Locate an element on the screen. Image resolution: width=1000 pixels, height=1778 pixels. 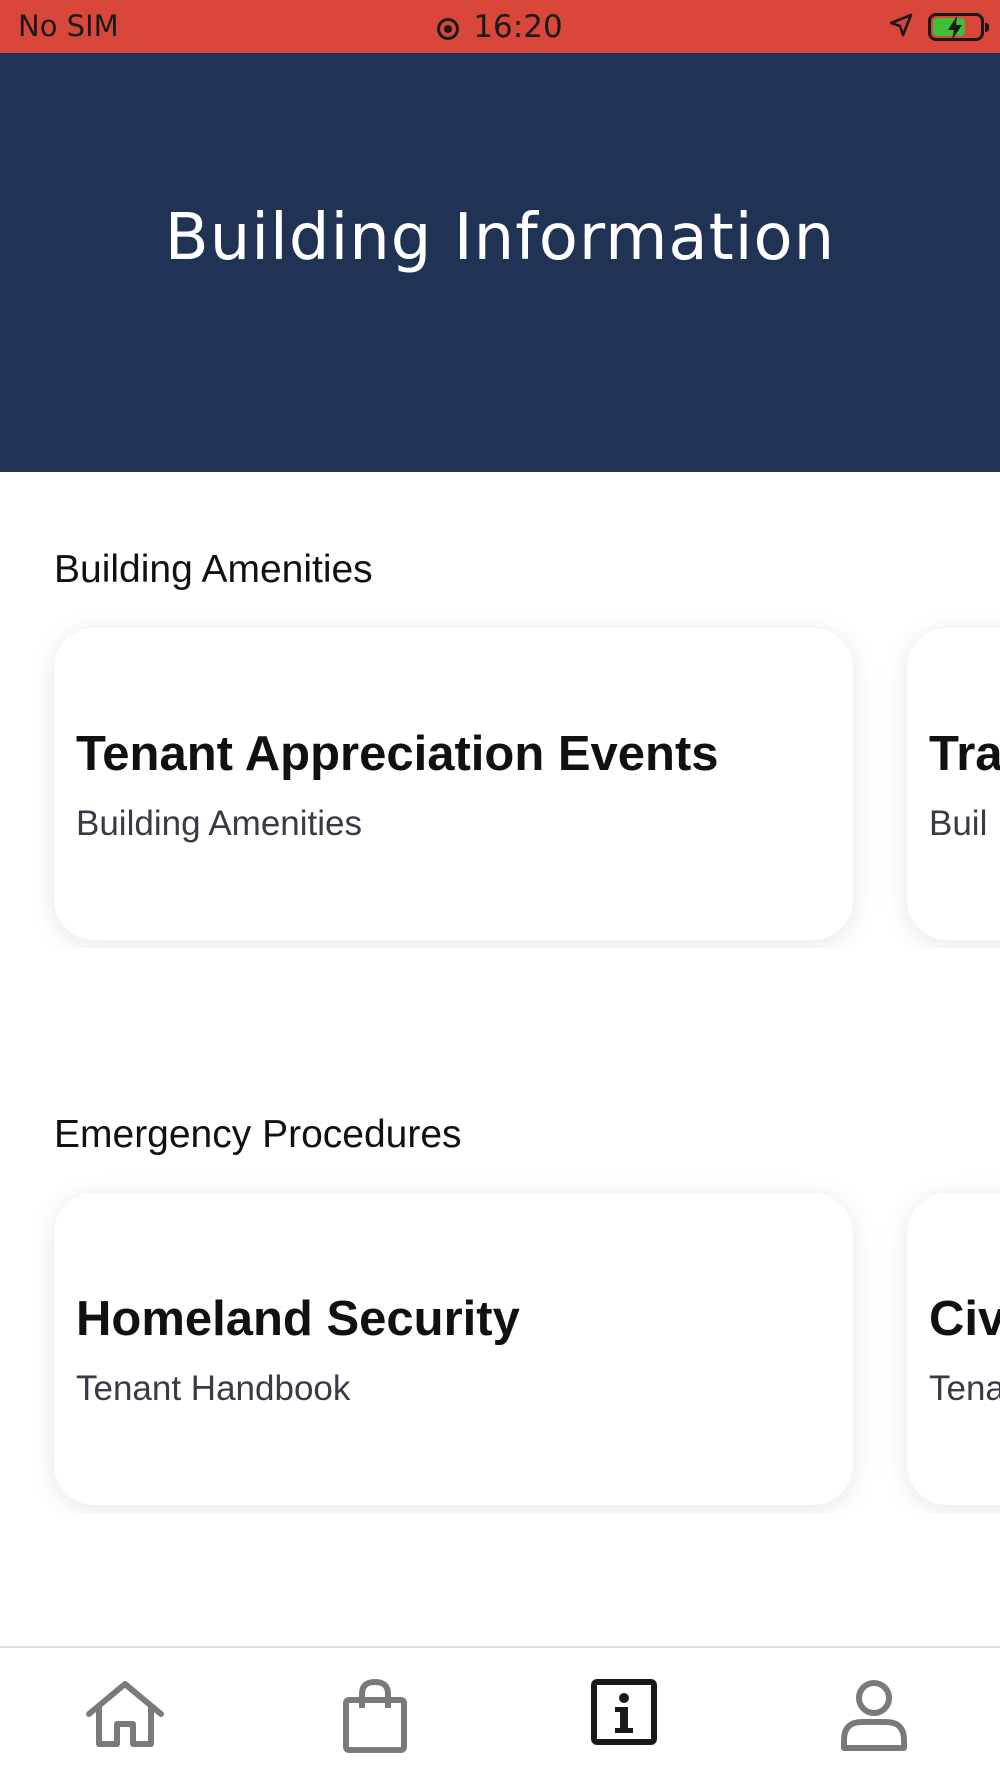
card-title: Tenant Appreciation Events is located at coordinates (397, 754).